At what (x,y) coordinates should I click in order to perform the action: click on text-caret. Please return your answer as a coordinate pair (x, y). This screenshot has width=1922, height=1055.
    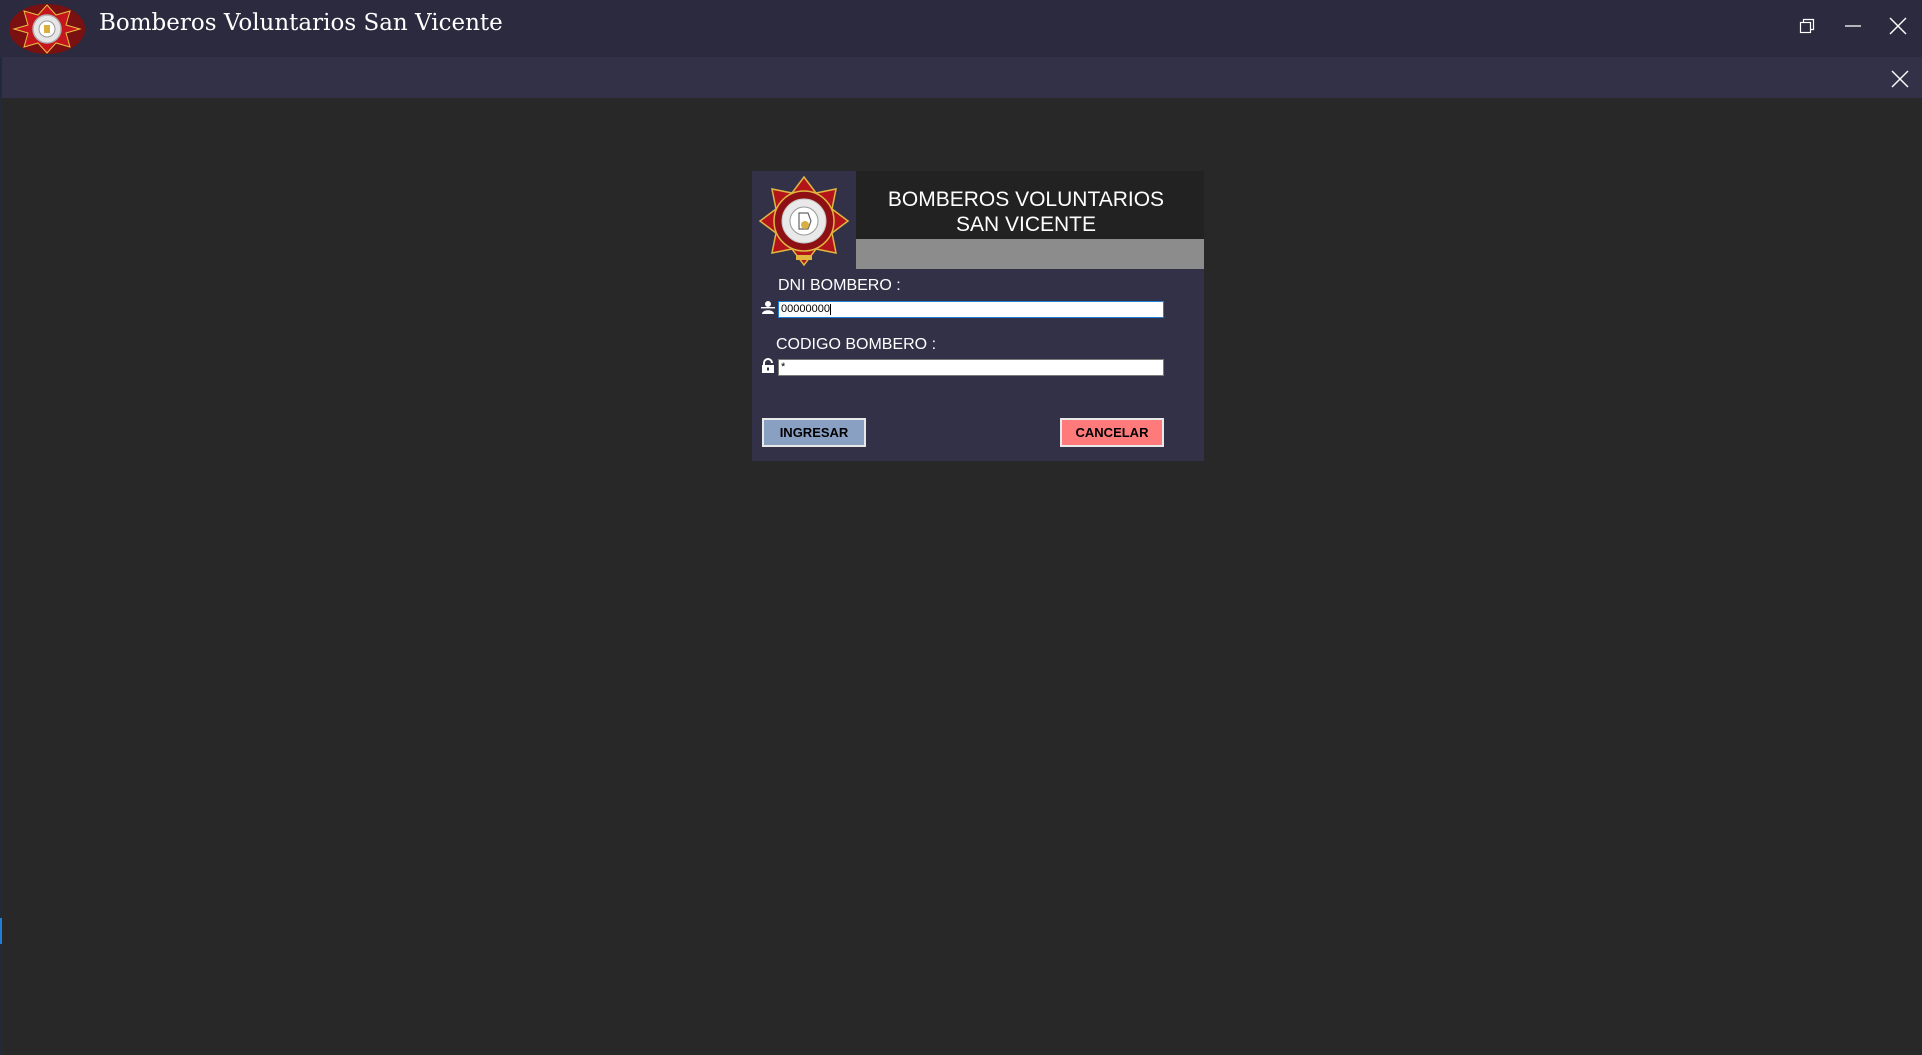
    Looking at the image, I should click on (830, 309).